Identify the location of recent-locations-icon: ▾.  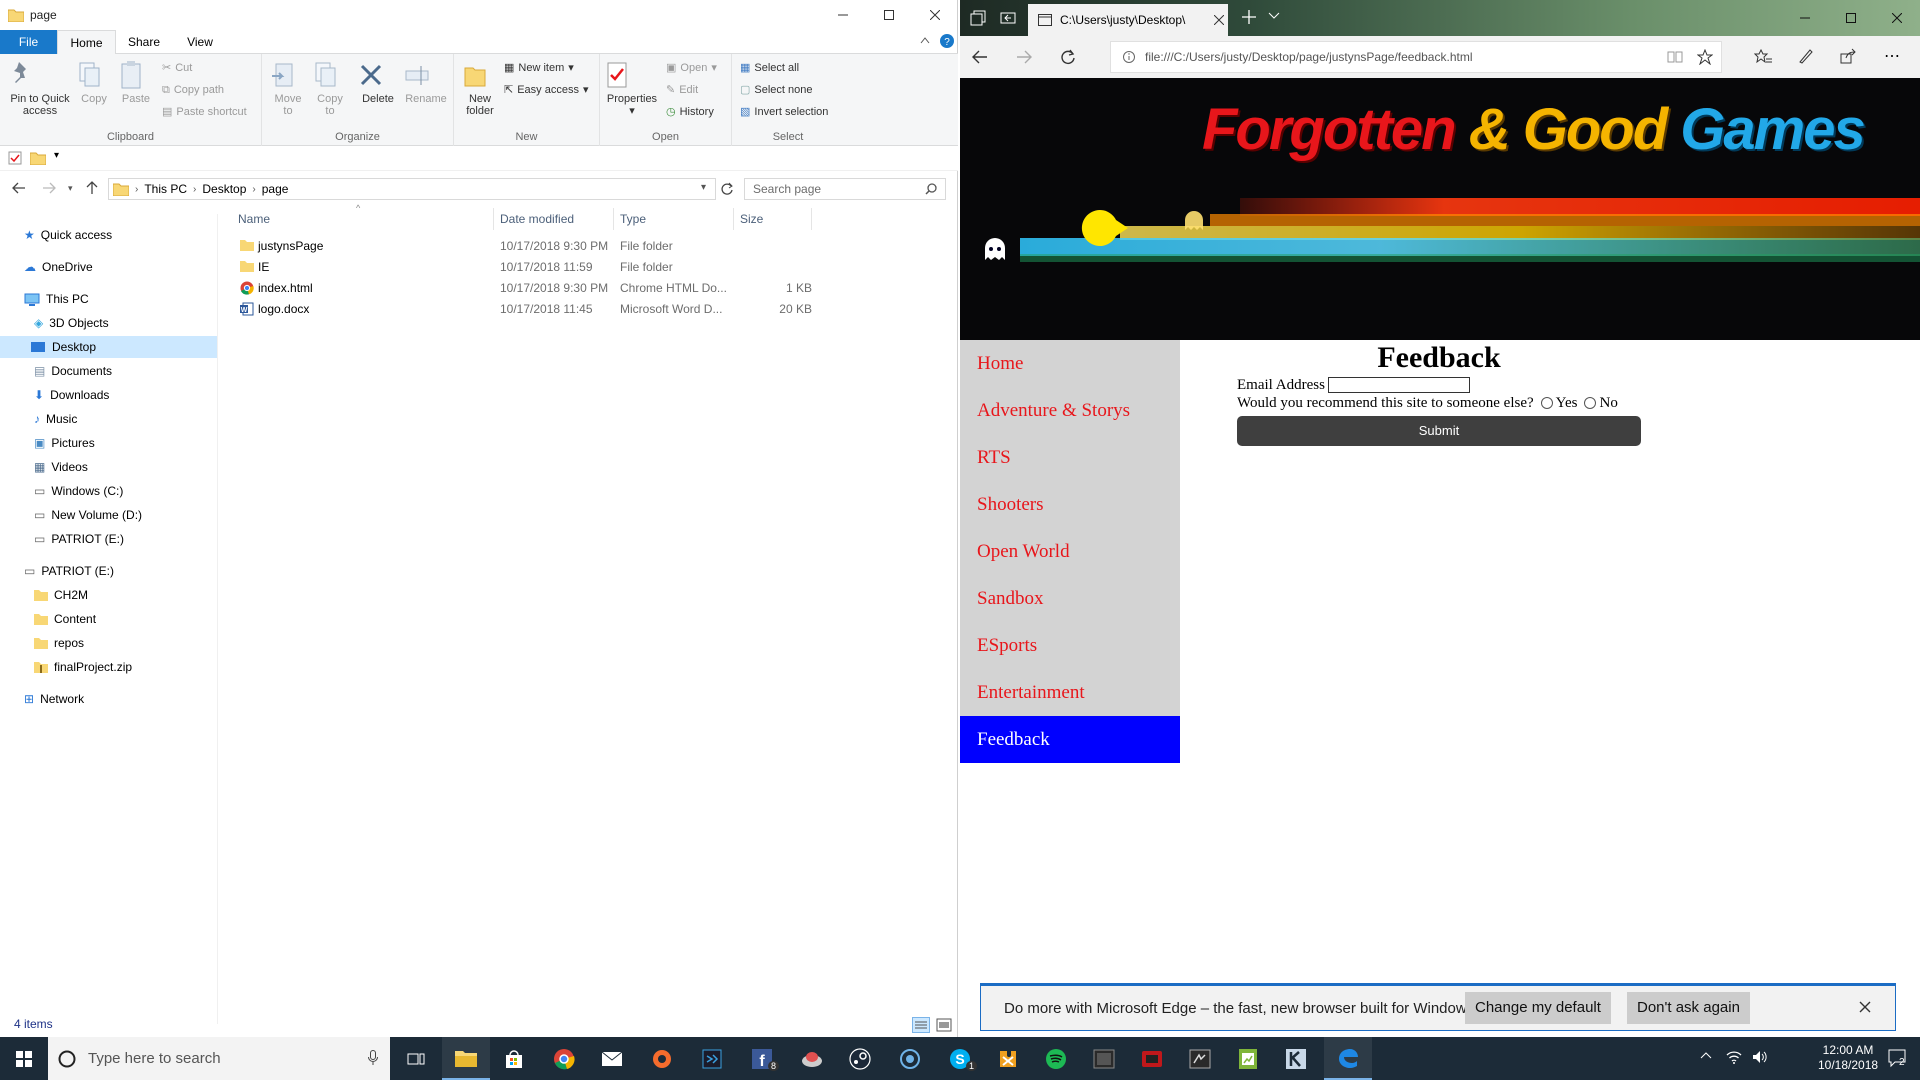
(70, 188).